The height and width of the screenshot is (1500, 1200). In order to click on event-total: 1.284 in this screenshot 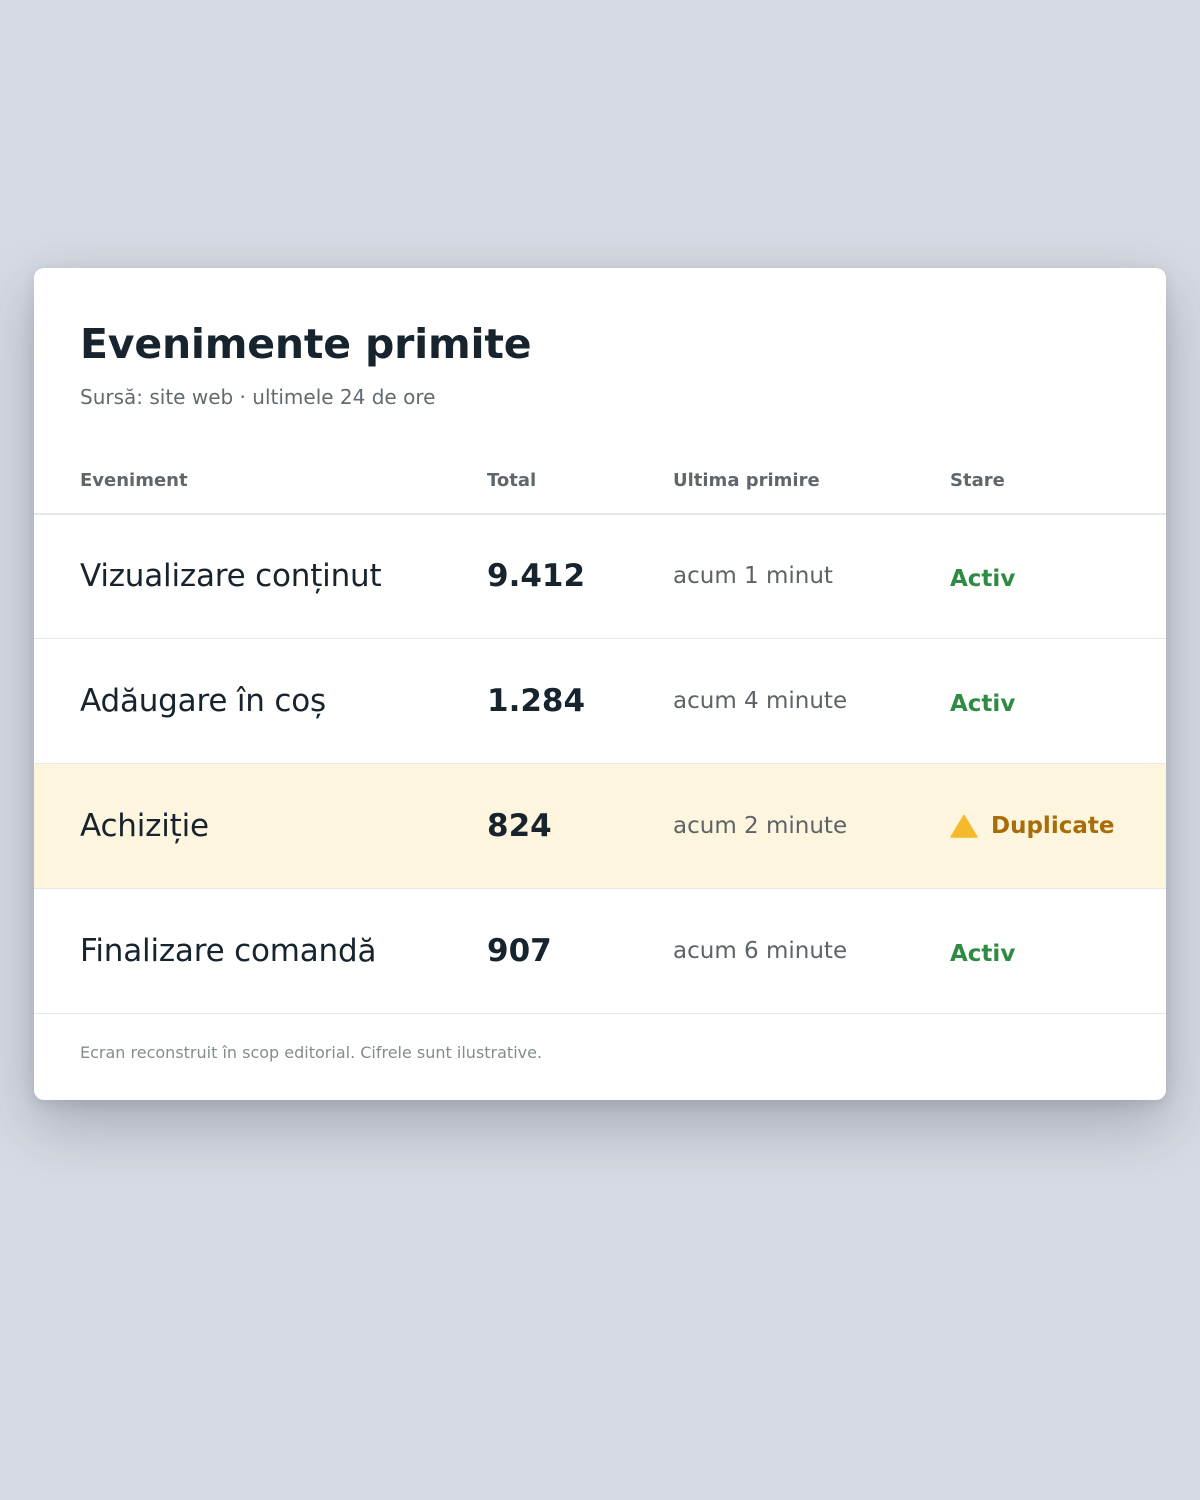, I will do `click(536, 701)`.